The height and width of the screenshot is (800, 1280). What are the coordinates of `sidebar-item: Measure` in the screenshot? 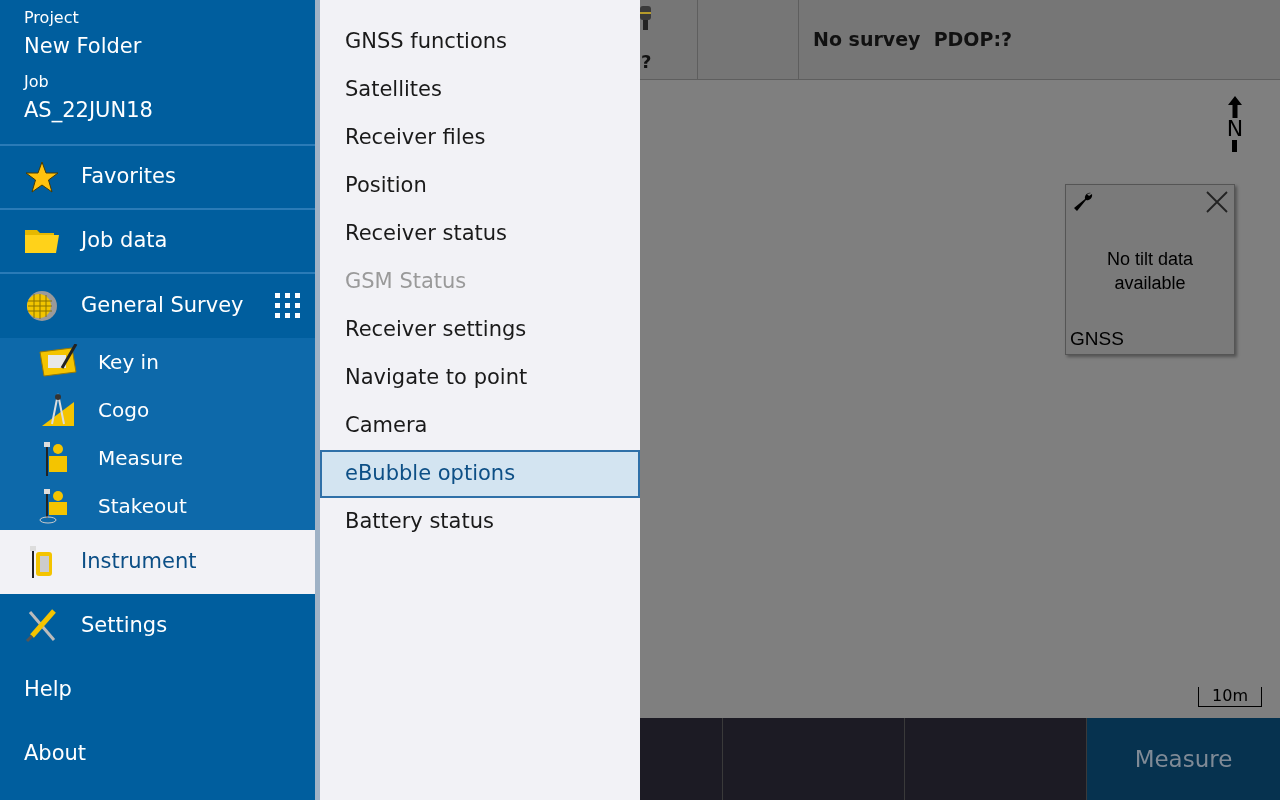 It's located at (157, 458).